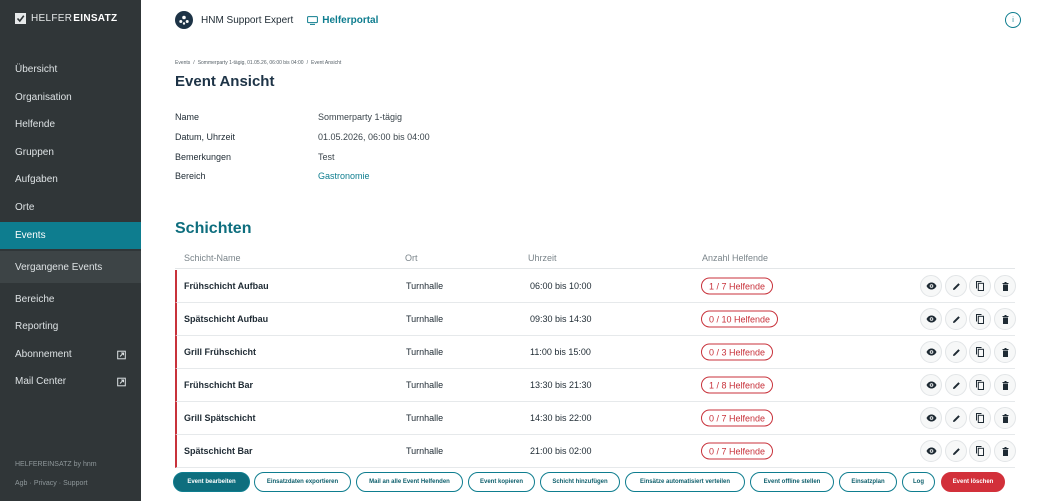 This screenshot has width=1050, height=501. What do you see at coordinates (735, 258) in the screenshot?
I see `column-header-anzahl: Anzahl Helfende` at bounding box center [735, 258].